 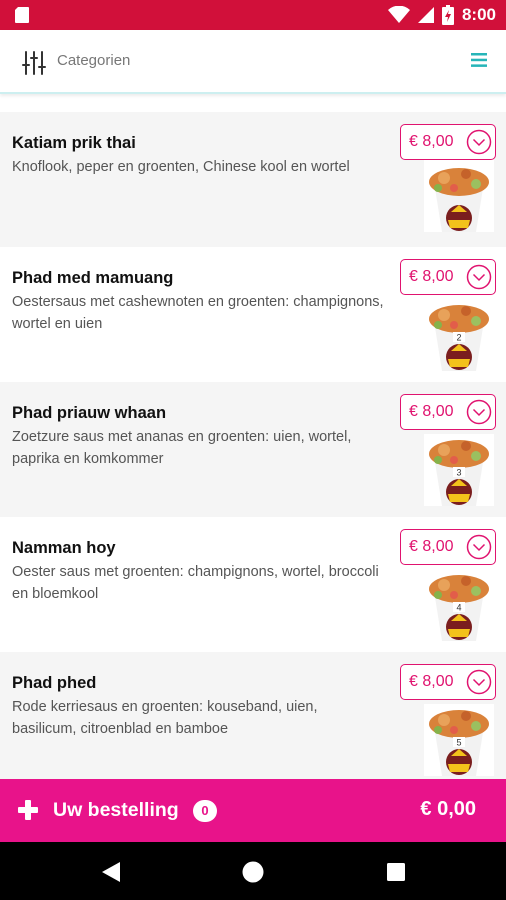 What do you see at coordinates (253, 15) in the screenshot?
I see `status-bar: 8:00` at bounding box center [253, 15].